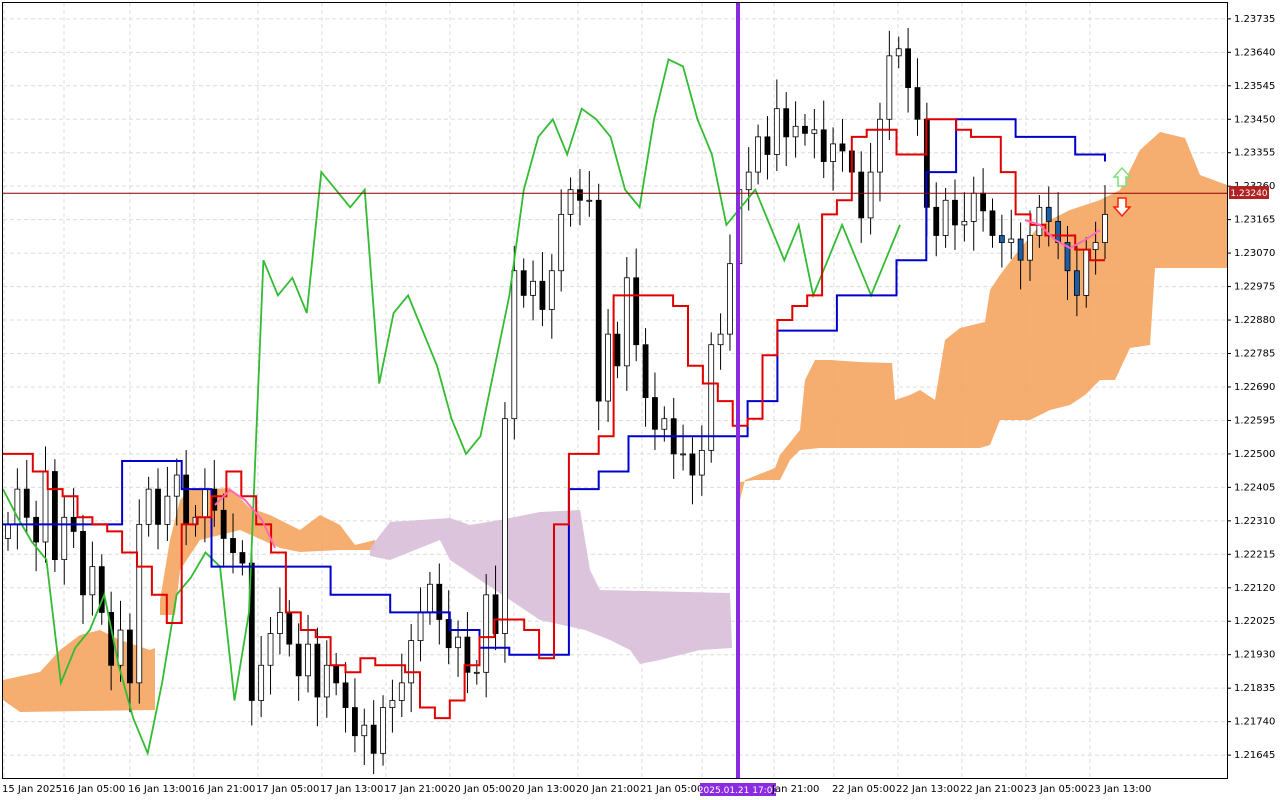 The height and width of the screenshot is (800, 1280). I want to click on y-tick-label: 1.23450, so click(1254, 119).